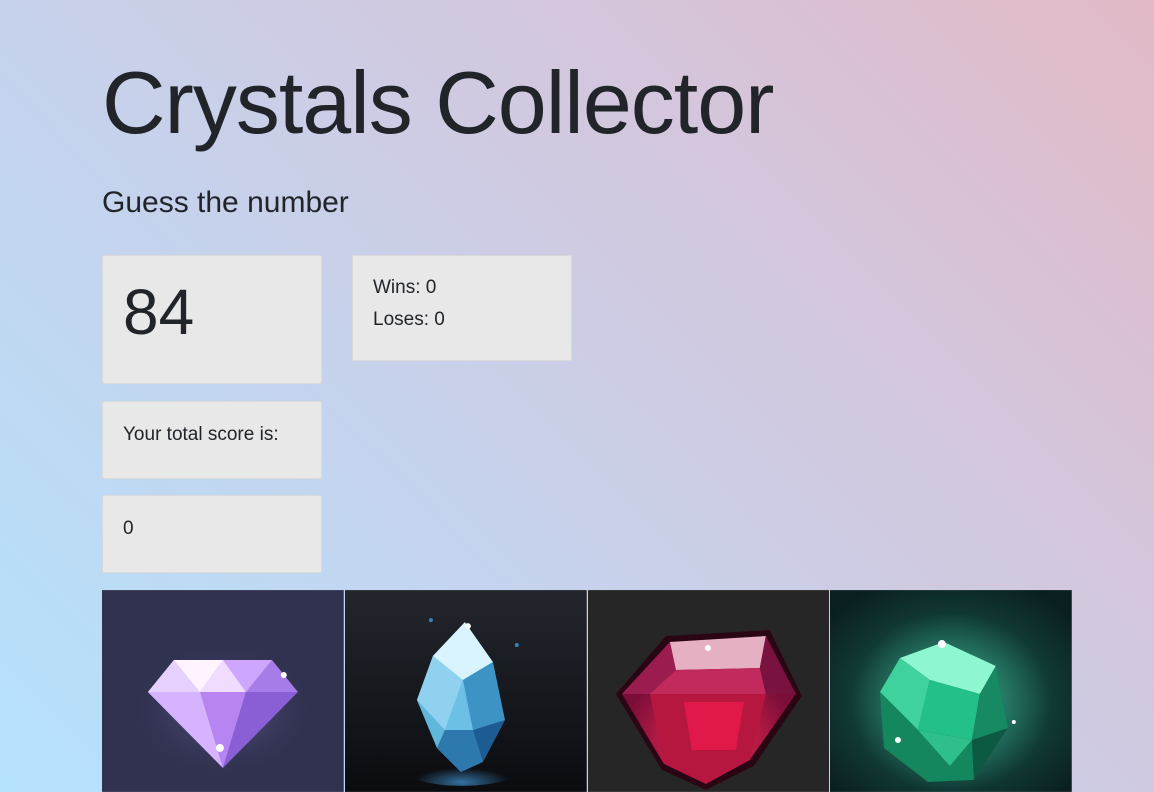 The height and width of the screenshot is (792, 1154). What do you see at coordinates (212, 534) in the screenshot?
I see `score-value-card: 0` at bounding box center [212, 534].